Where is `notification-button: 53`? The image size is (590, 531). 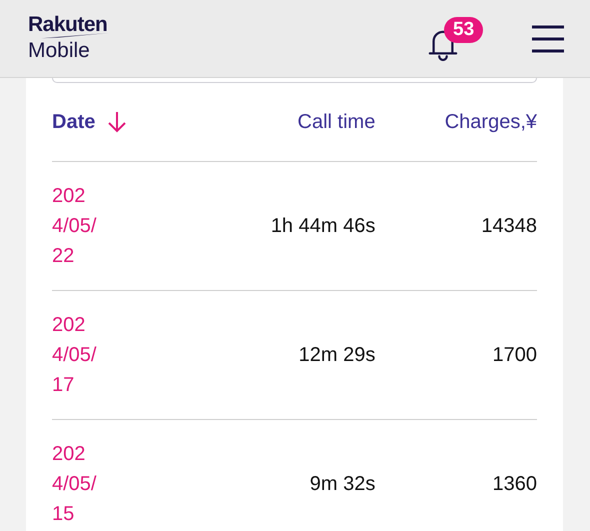
notification-button: 53 is located at coordinates (458, 38).